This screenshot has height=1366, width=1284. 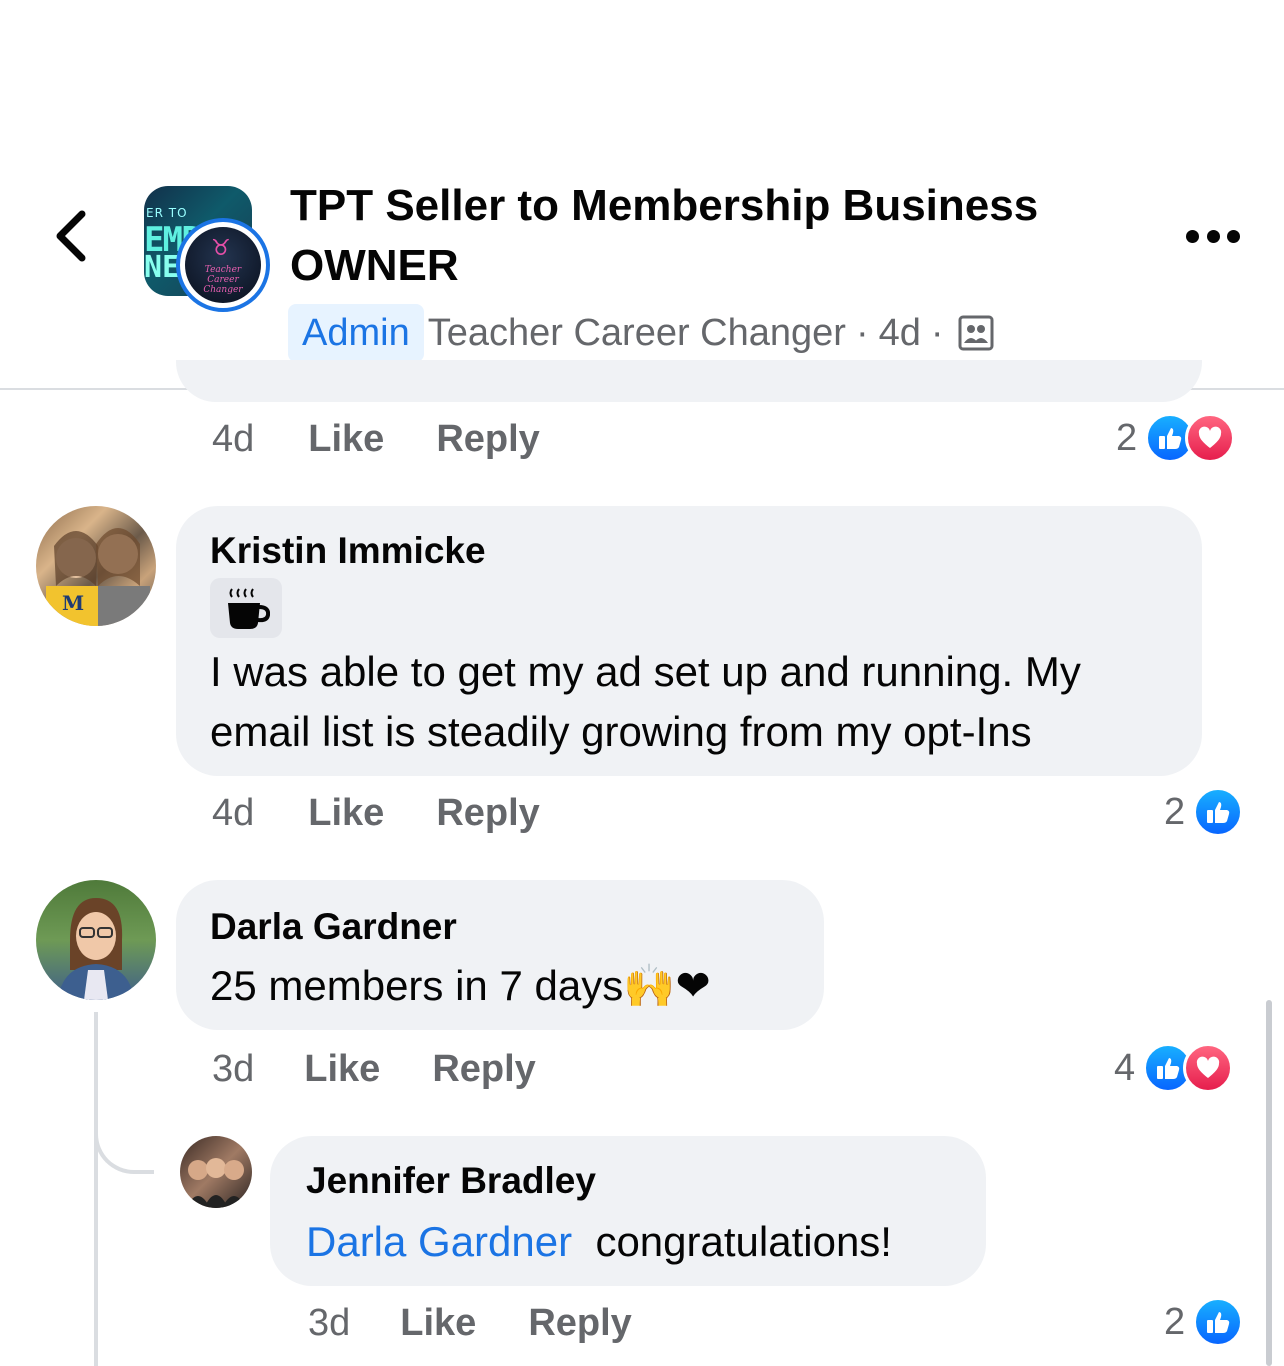 What do you see at coordinates (1213, 236) in the screenshot?
I see `more-options-icon` at bounding box center [1213, 236].